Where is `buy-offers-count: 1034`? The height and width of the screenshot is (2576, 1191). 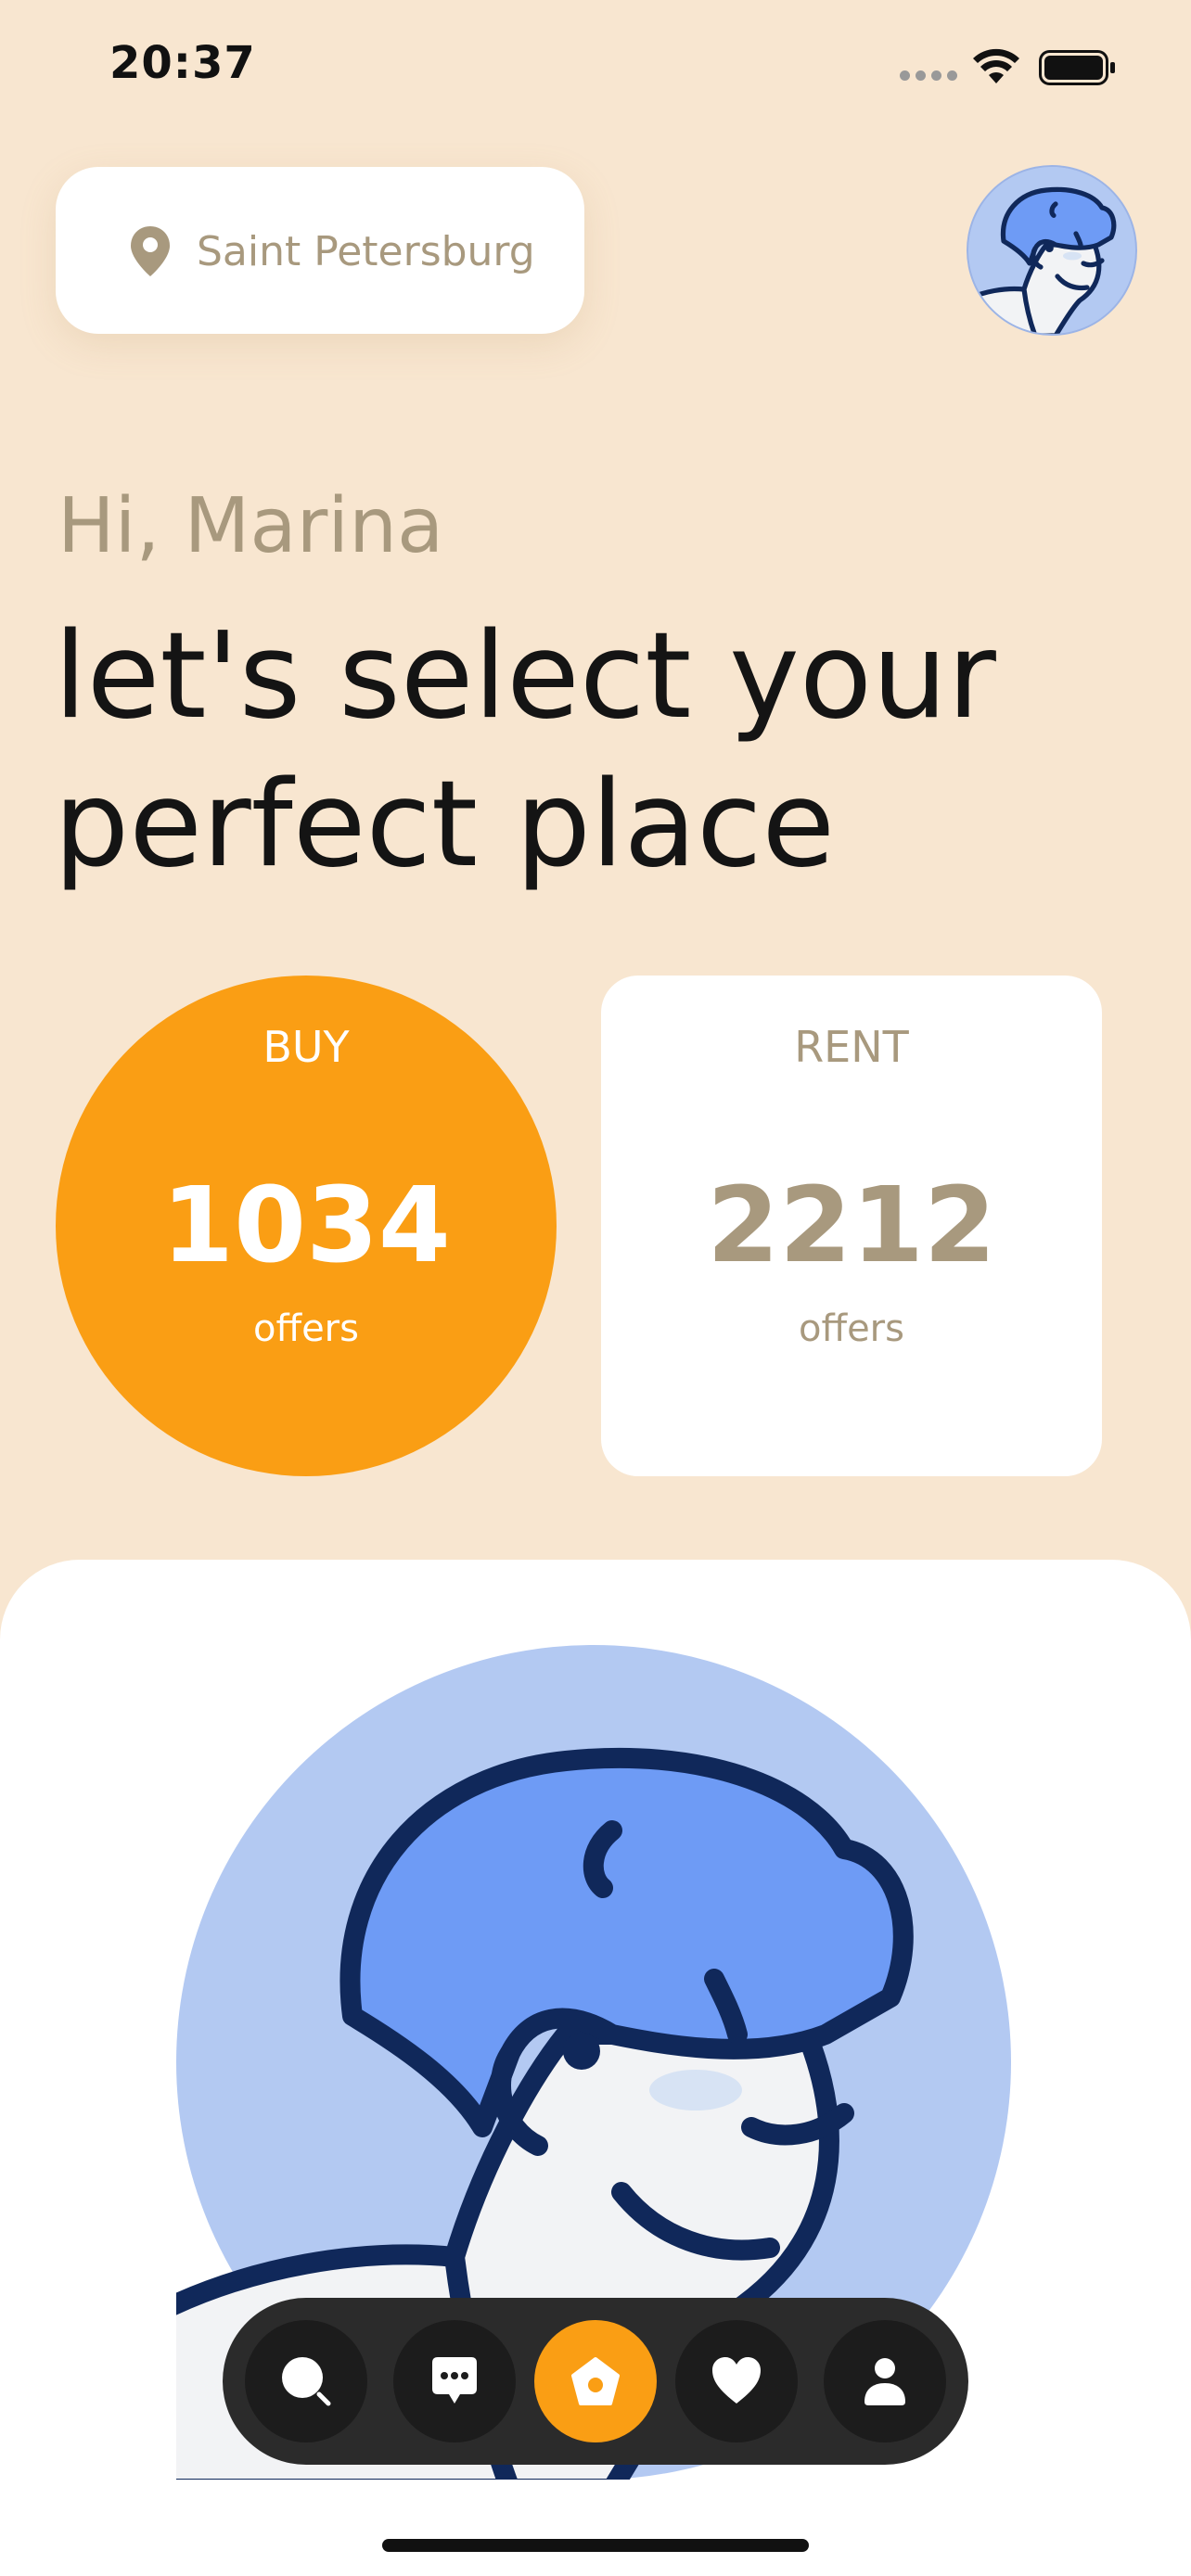
buy-offers-count: 1034 is located at coordinates (306, 1226).